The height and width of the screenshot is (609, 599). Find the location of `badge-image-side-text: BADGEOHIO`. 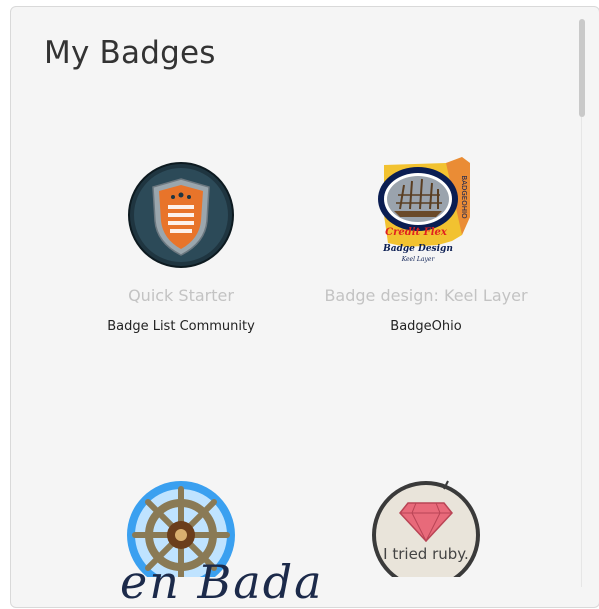

badge-image-side-text: BADGEOHIO is located at coordinates (464, 197).